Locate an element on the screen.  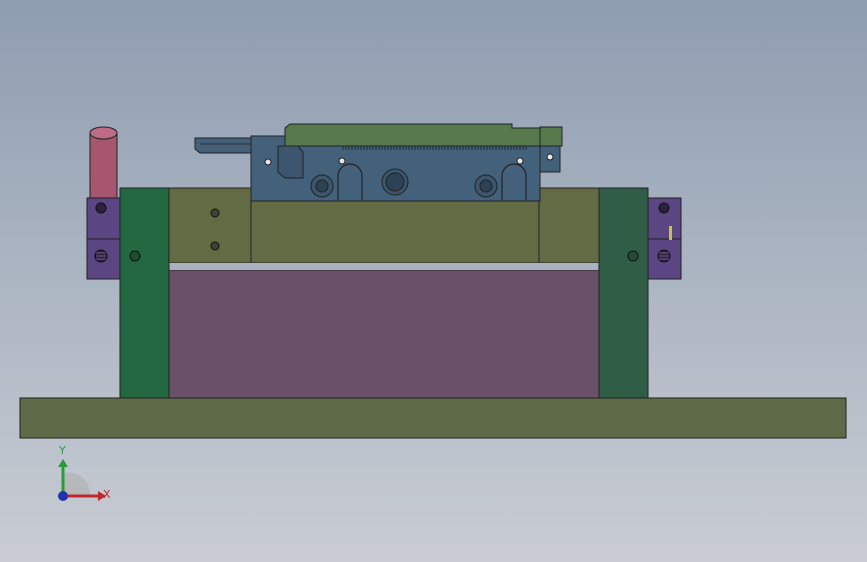
fixture-slot is located at coordinates (290, 162).